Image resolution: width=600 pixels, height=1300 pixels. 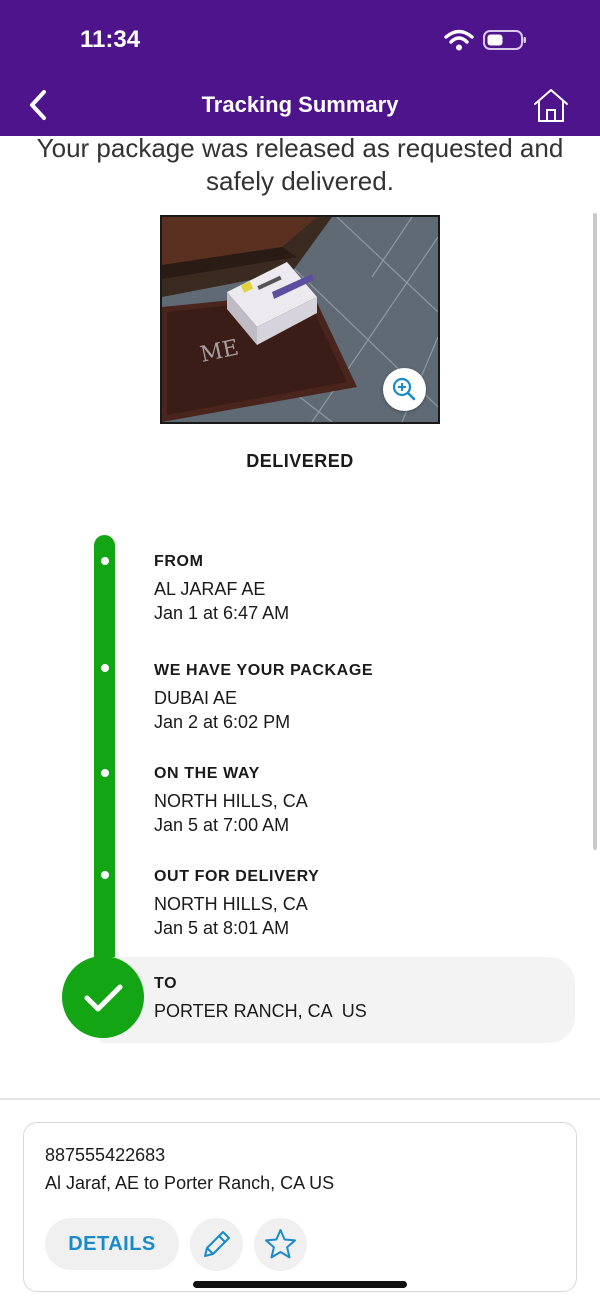 What do you see at coordinates (190, 1183) in the screenshot?
I see `shipment-route: Al Jaraf, AE to Porter Ranch, CA US` at bounding box center [190, 1183].